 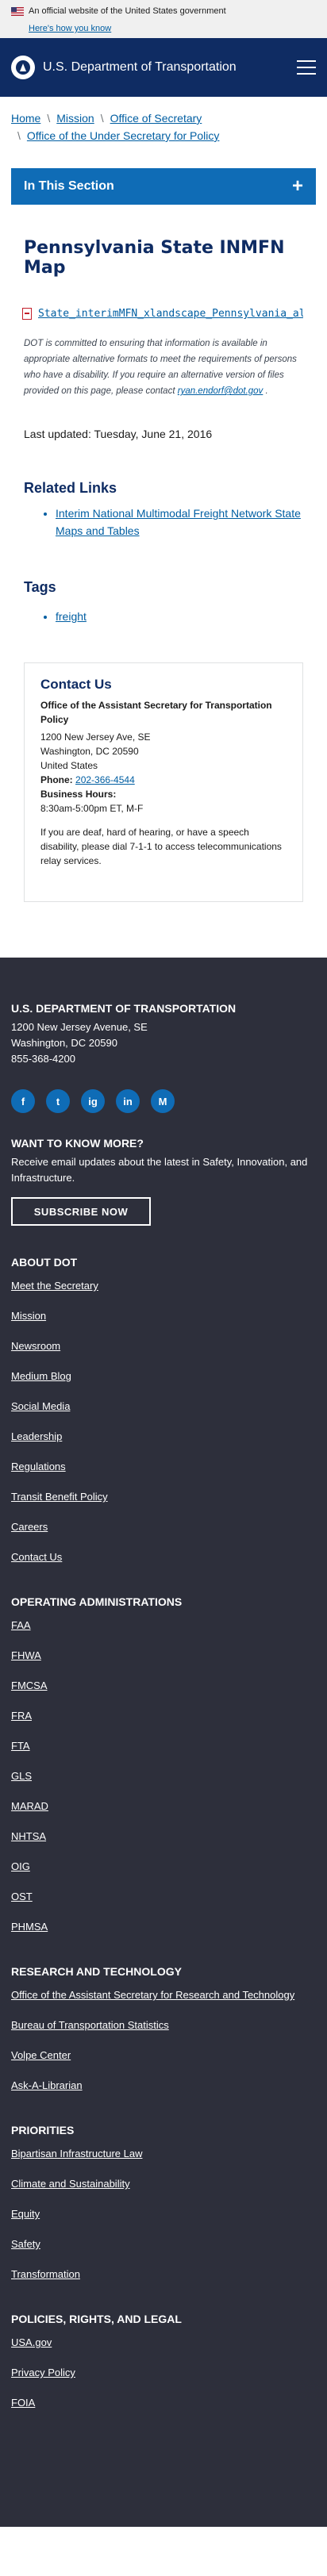 I want to click on facebook-icon: f, so click(x=23, y=1101).